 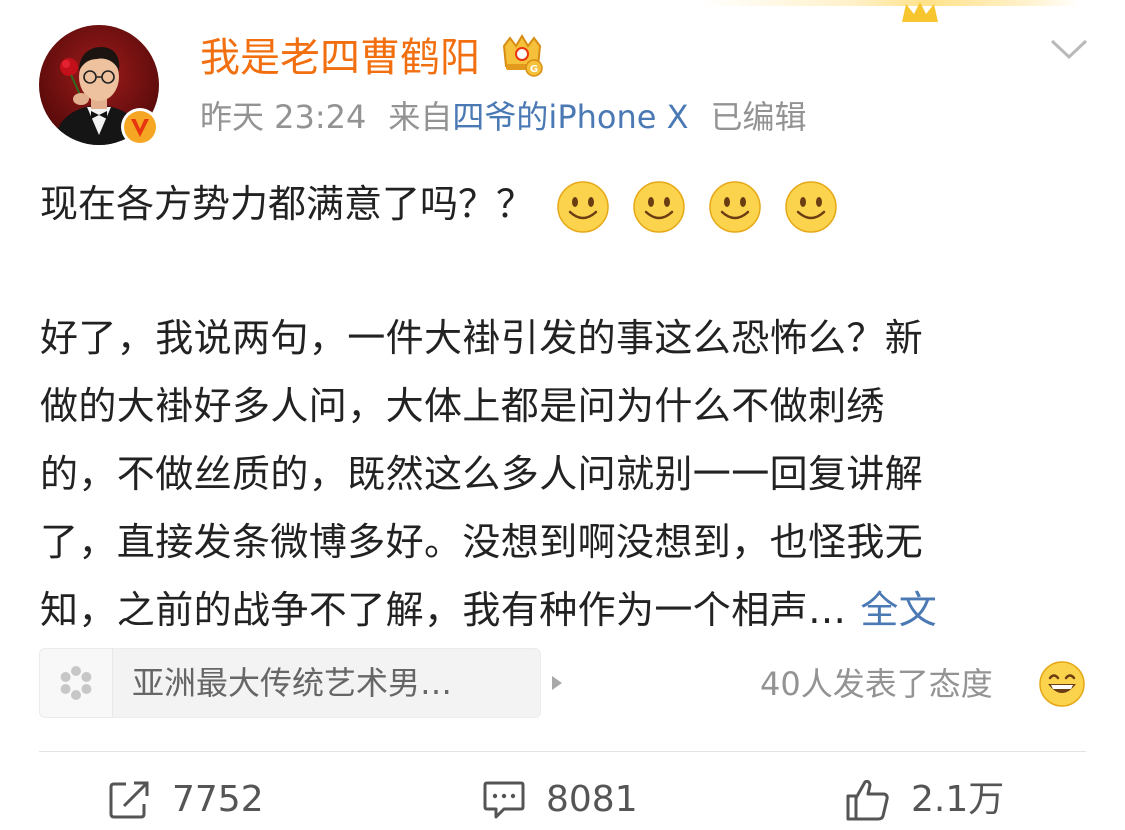 I want to click on topic-pinwheel-icon, so click(x=76, y=683).